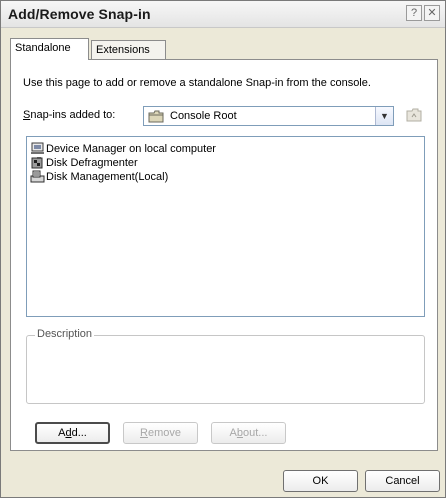 Image resolution: width=446 pixels, height=498 pixels. I want to click on close-button: ✕, so click(432, 13).